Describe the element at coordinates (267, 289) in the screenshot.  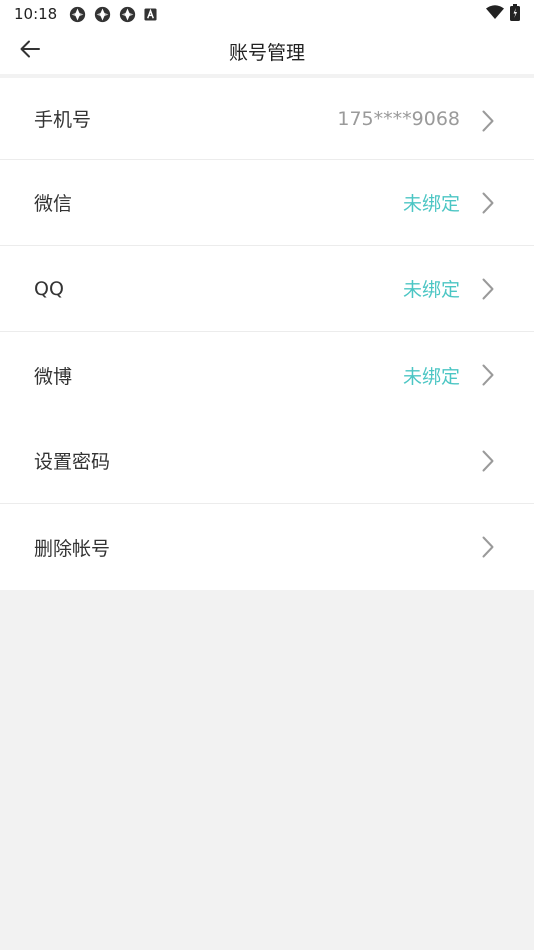
I see `qq-row: QQ 未绑定` at that location.